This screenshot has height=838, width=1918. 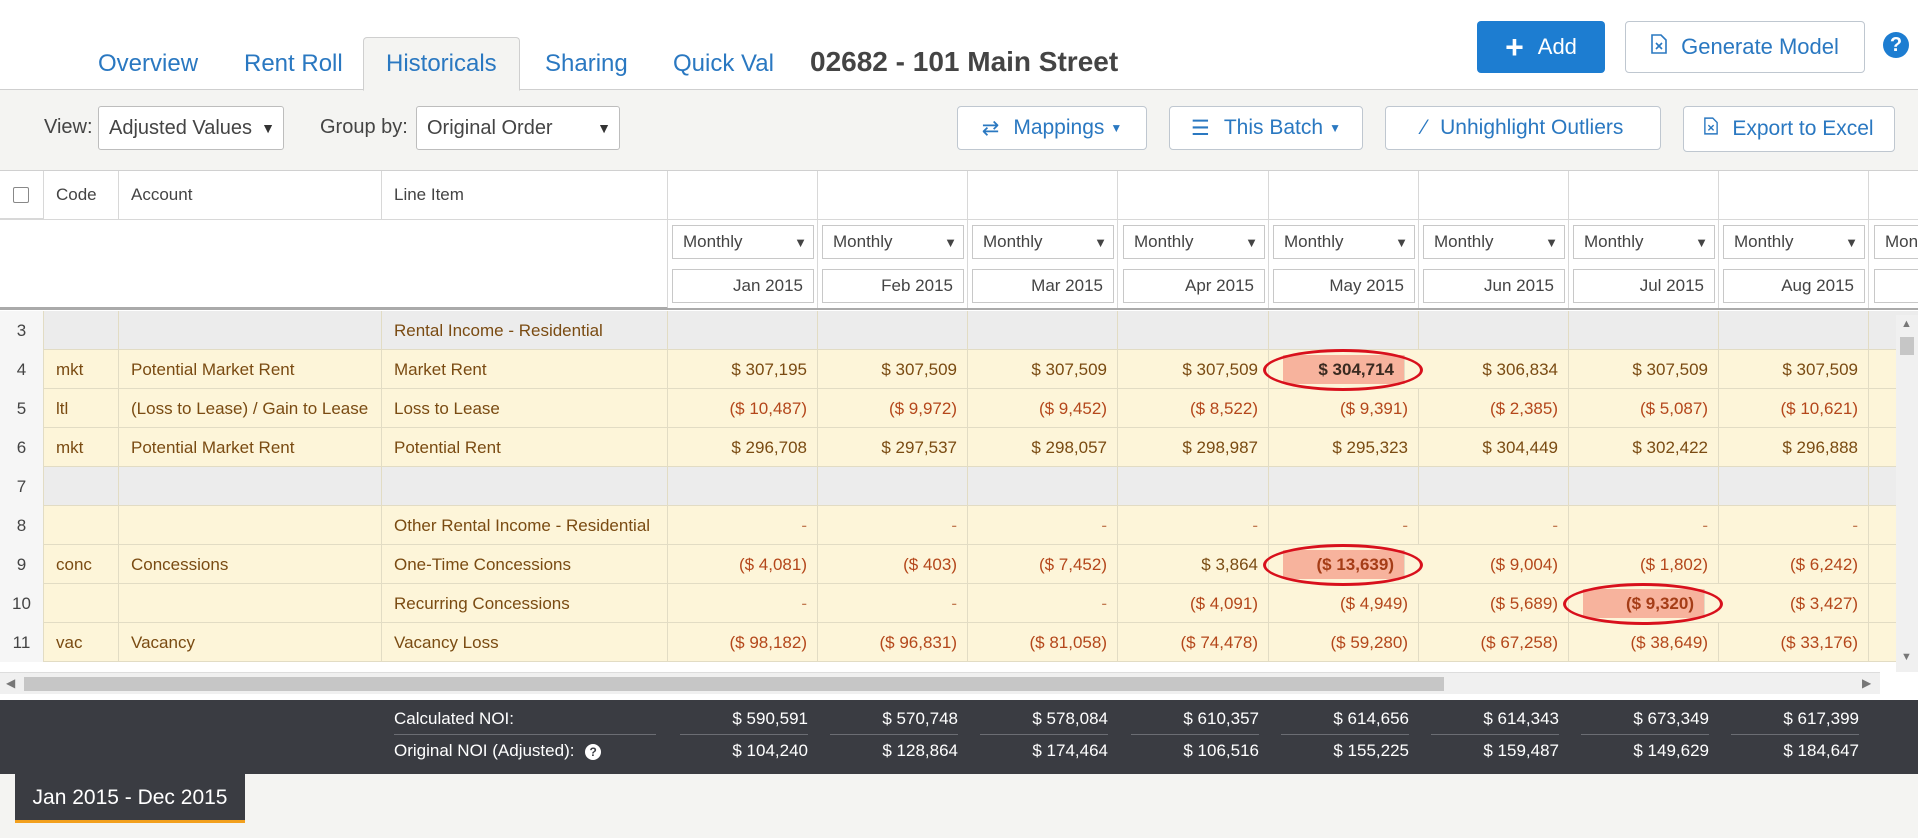 I want to click on row-number: 3, so click(x=22, y=330).